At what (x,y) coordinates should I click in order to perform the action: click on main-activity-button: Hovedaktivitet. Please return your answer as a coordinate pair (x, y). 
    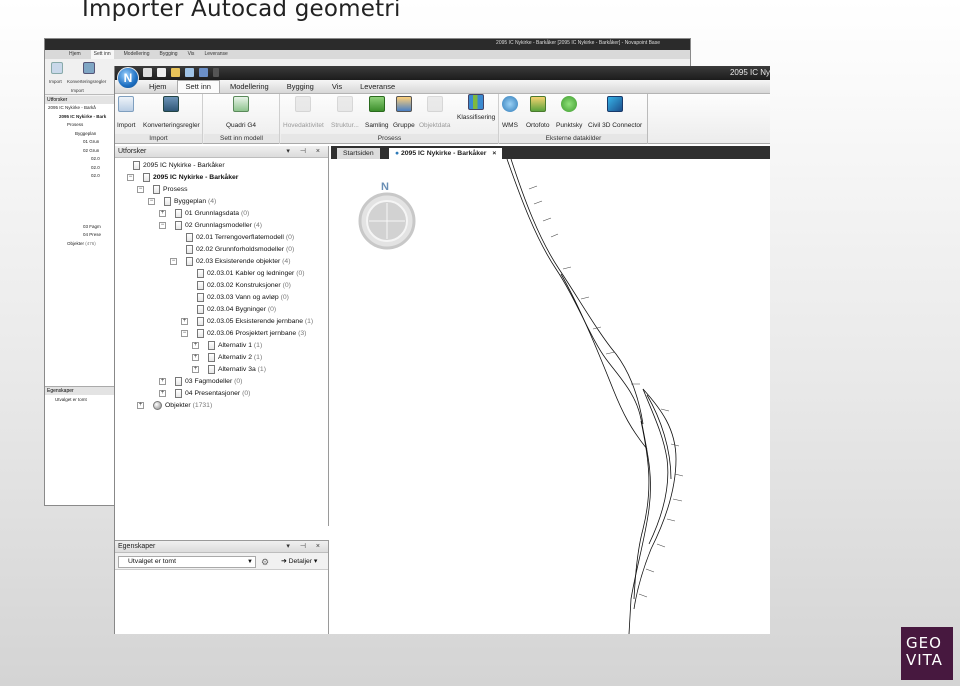
    Looking at the image, I should click on (303, 112).